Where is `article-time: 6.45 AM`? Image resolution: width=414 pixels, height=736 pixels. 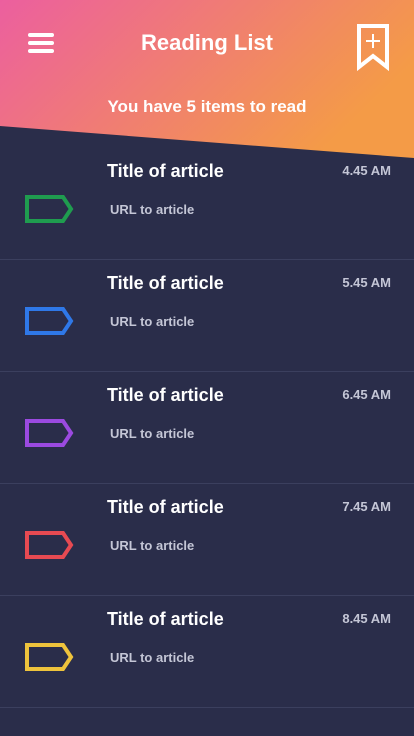
article-time: 6.45 AM is located at coordinates (366, 394).